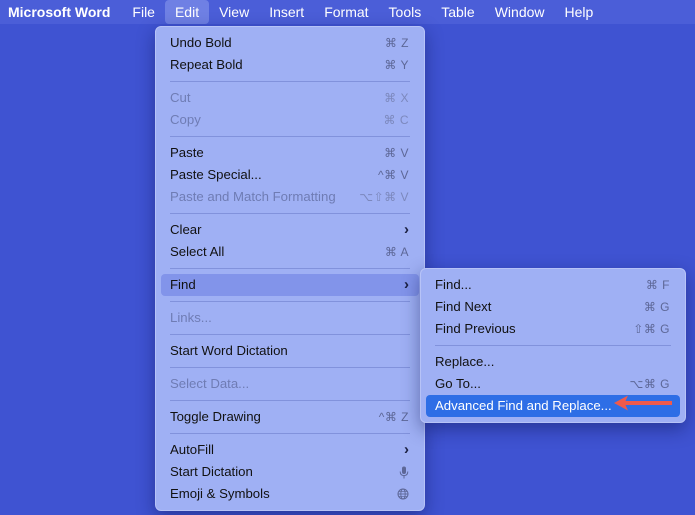 The height and width of the screenshot is (515, 695). I want to click on menubar-view: View, so click(234, 12).